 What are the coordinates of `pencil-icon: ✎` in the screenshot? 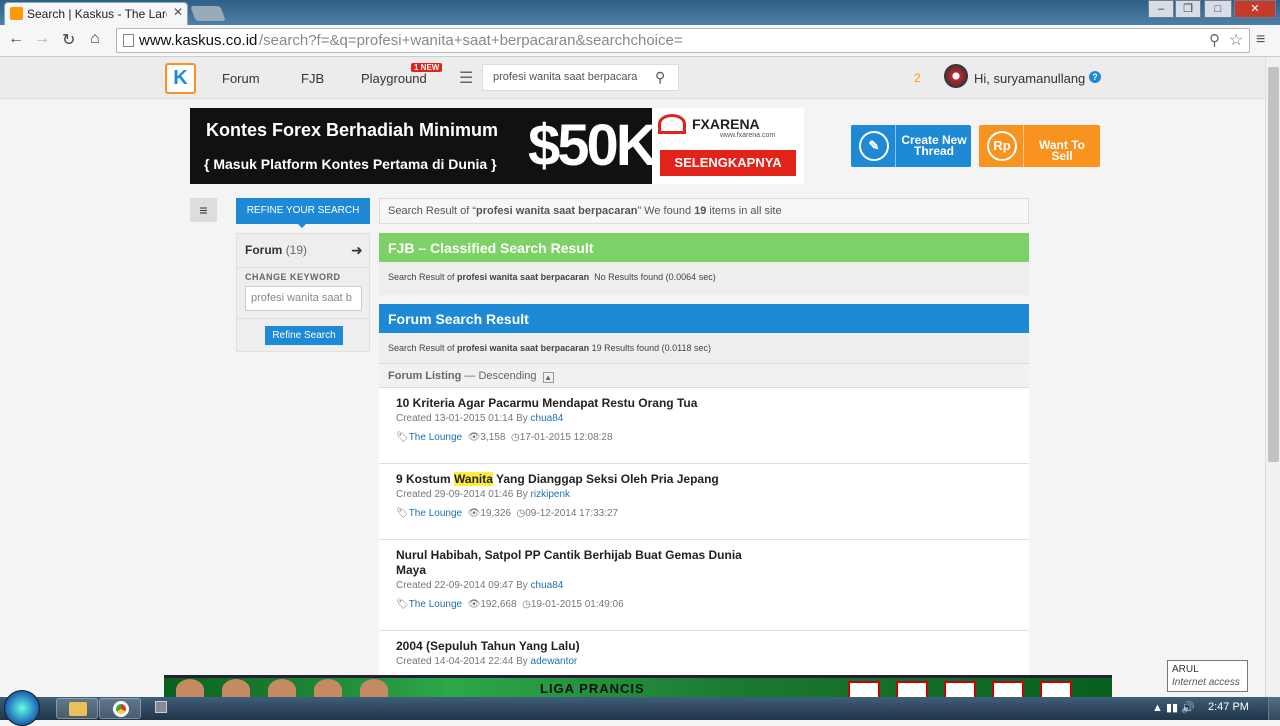 It's located at (874, 146).